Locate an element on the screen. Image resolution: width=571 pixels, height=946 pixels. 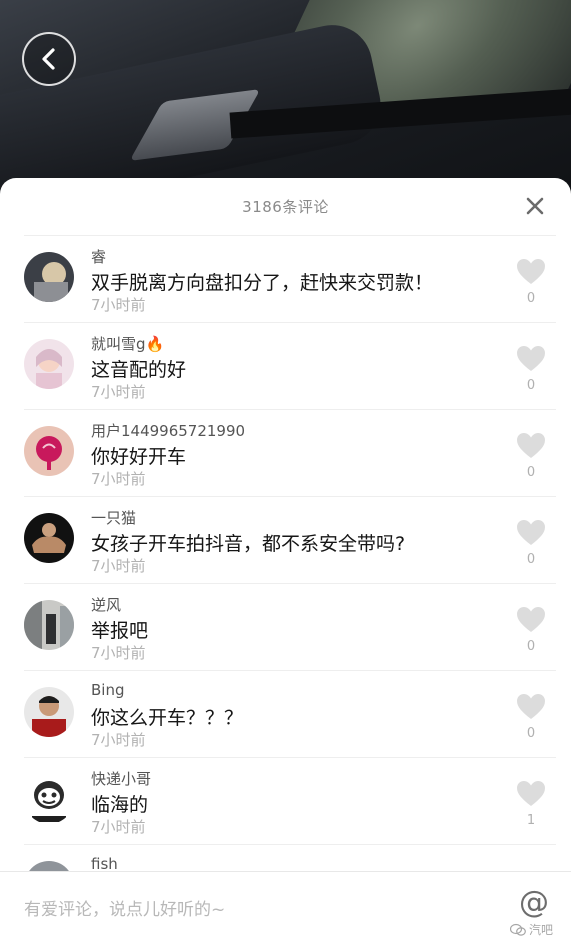
sheet-header: 3186条评论 is located at coordinates (285, 206).